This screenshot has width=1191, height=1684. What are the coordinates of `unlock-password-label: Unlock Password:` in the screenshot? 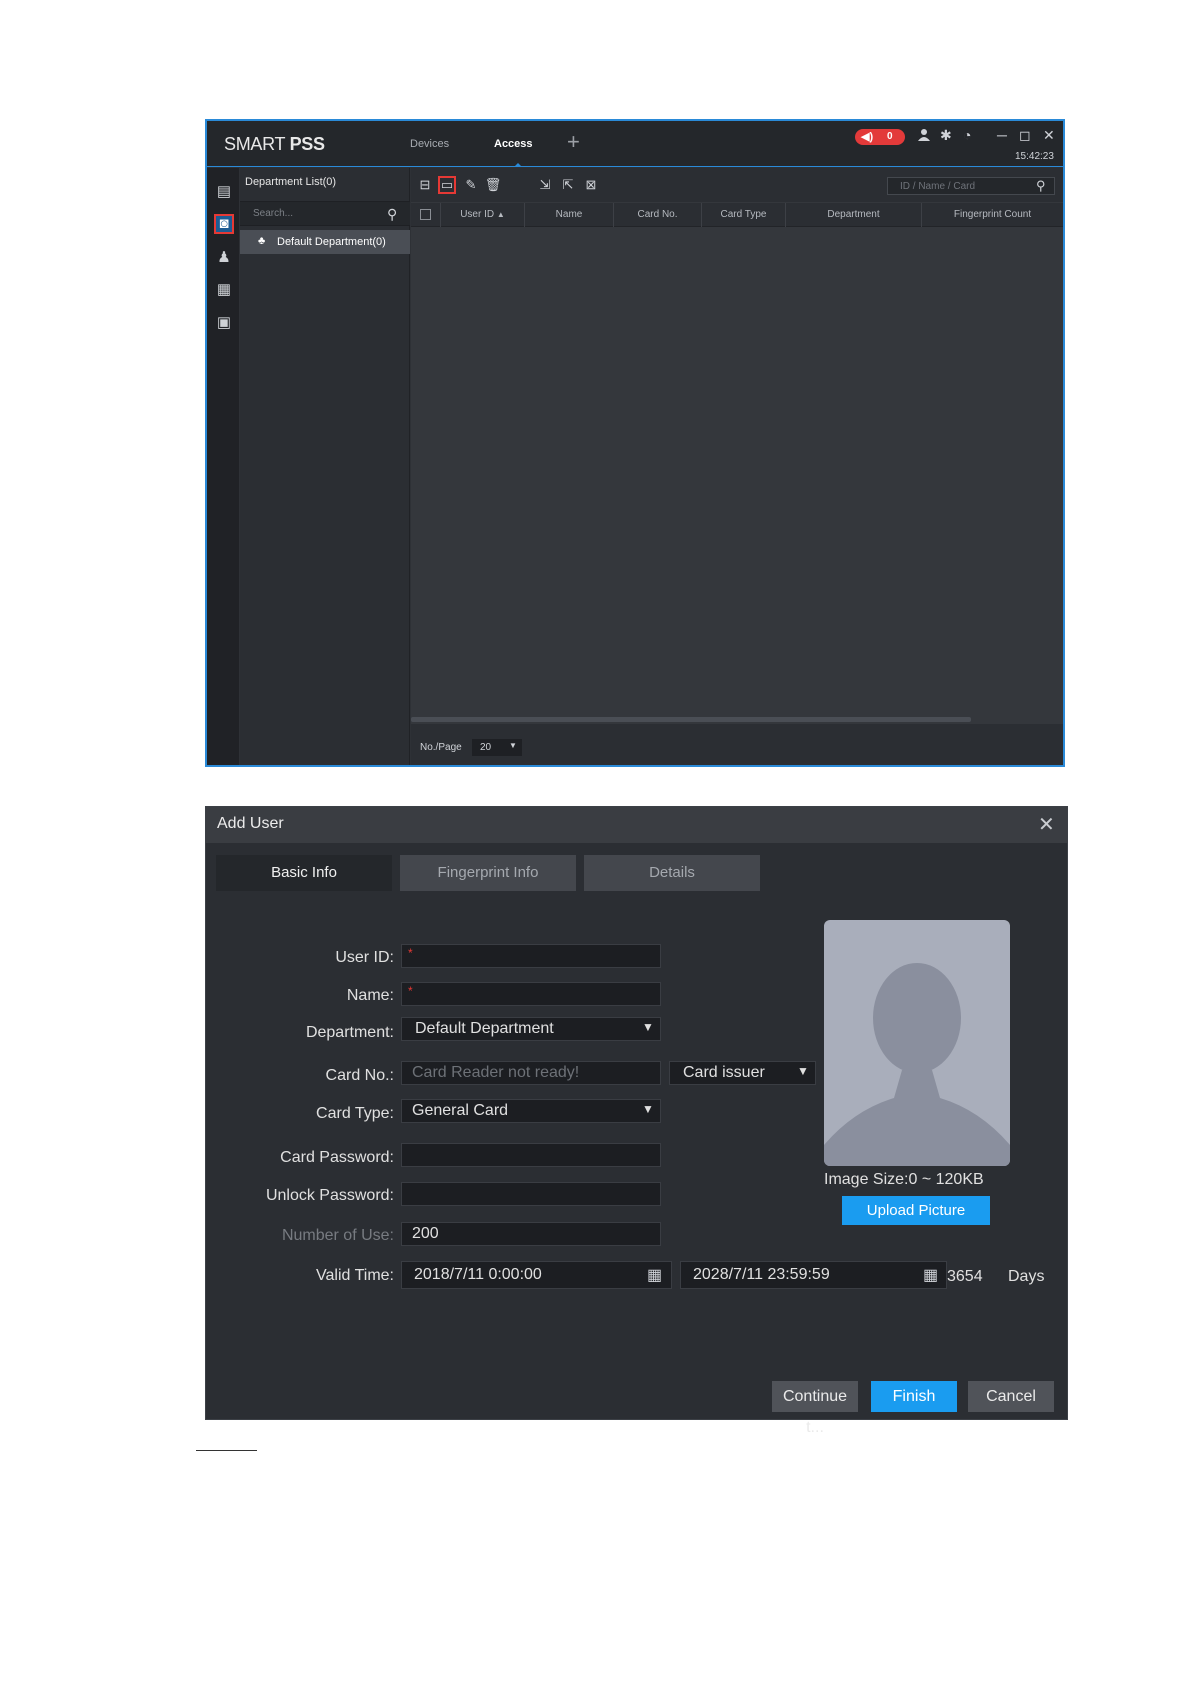 It's located at (329, 1195).